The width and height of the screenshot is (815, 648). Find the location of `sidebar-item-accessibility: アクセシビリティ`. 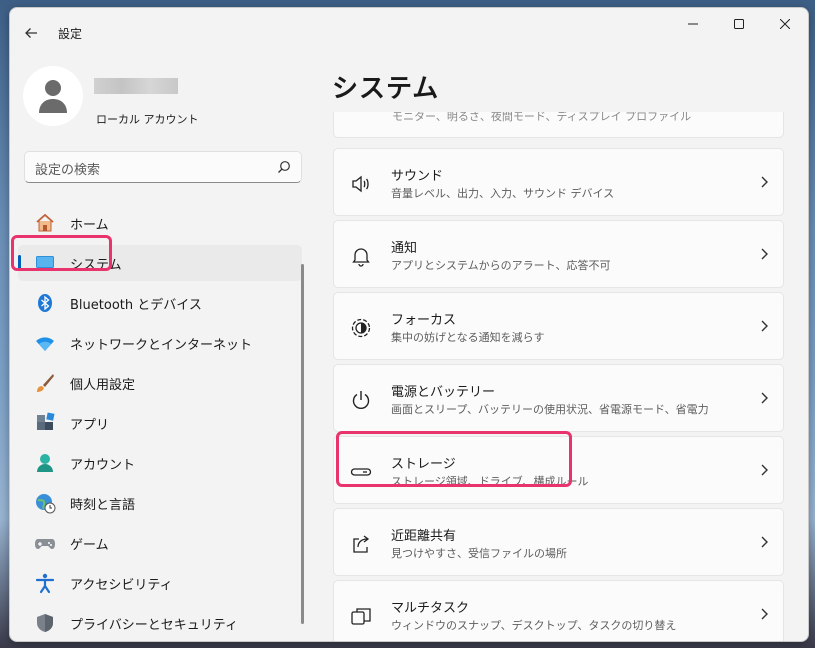

sidebar-item-accessibility: アクセシビリティ is located at coordinates (160, 583).